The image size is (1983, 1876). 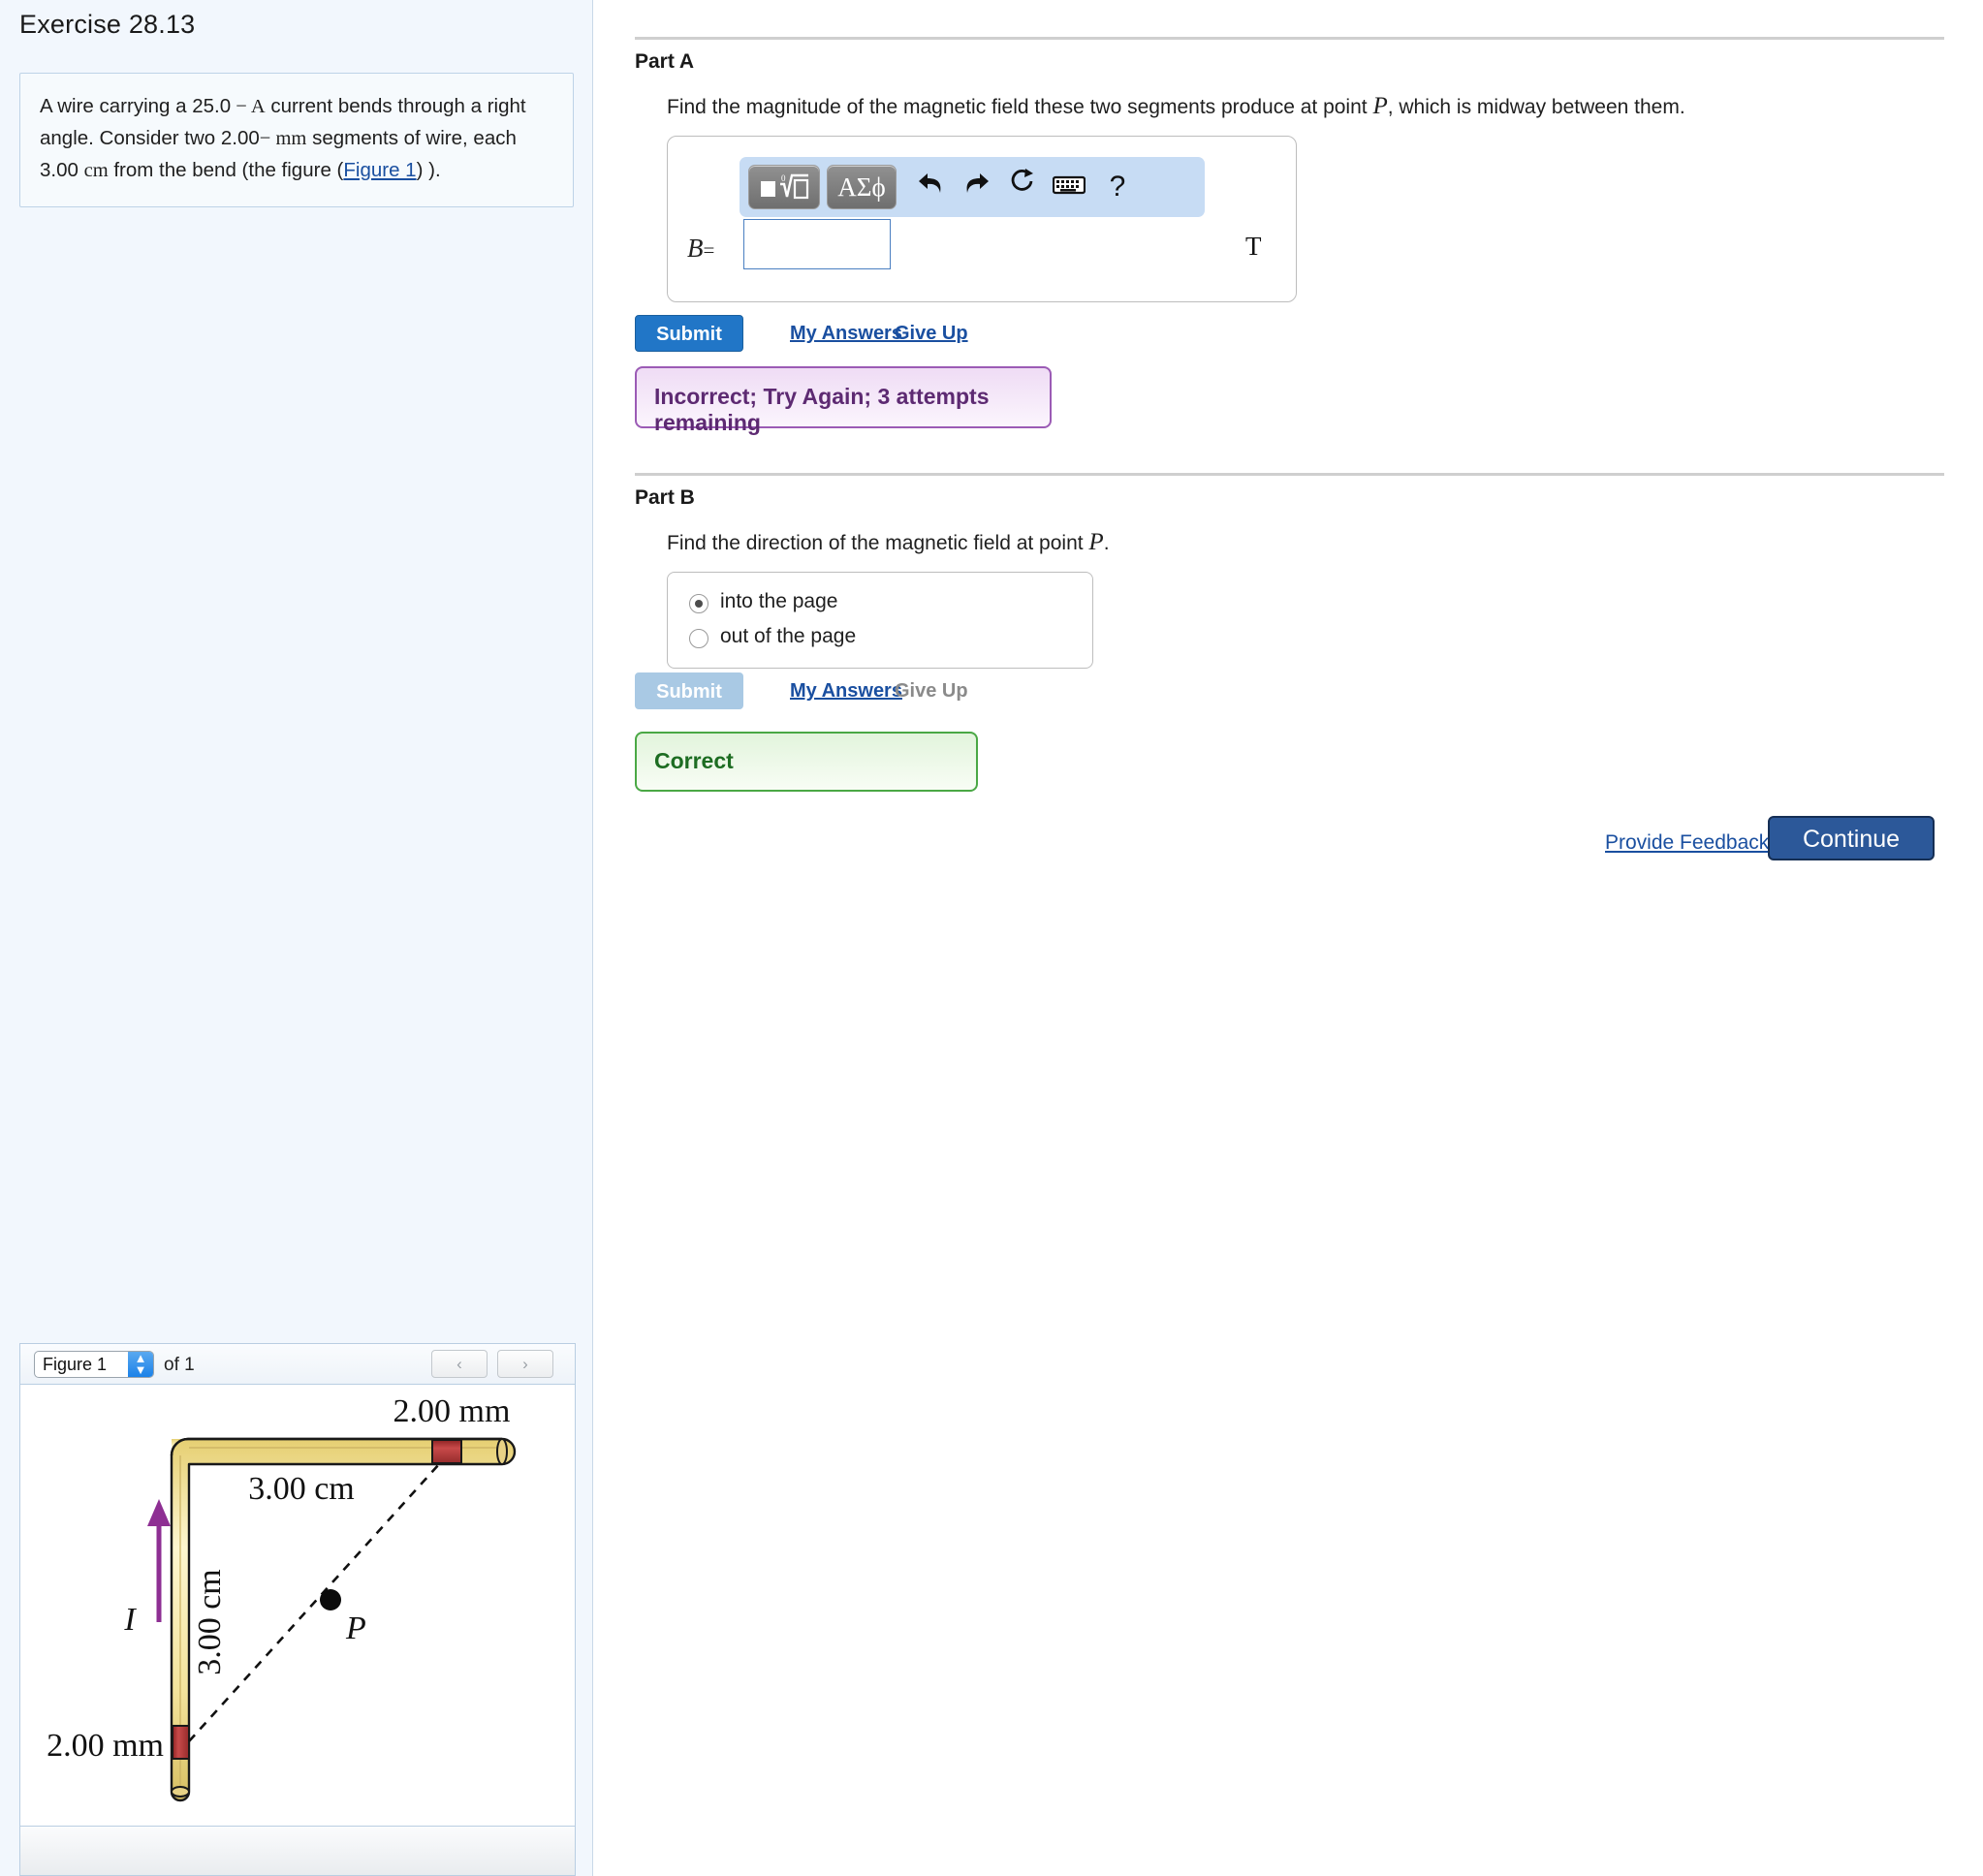 I want to click on figure-label-vertical-cm: 3.00 cm, so click(x=210, y=1622).